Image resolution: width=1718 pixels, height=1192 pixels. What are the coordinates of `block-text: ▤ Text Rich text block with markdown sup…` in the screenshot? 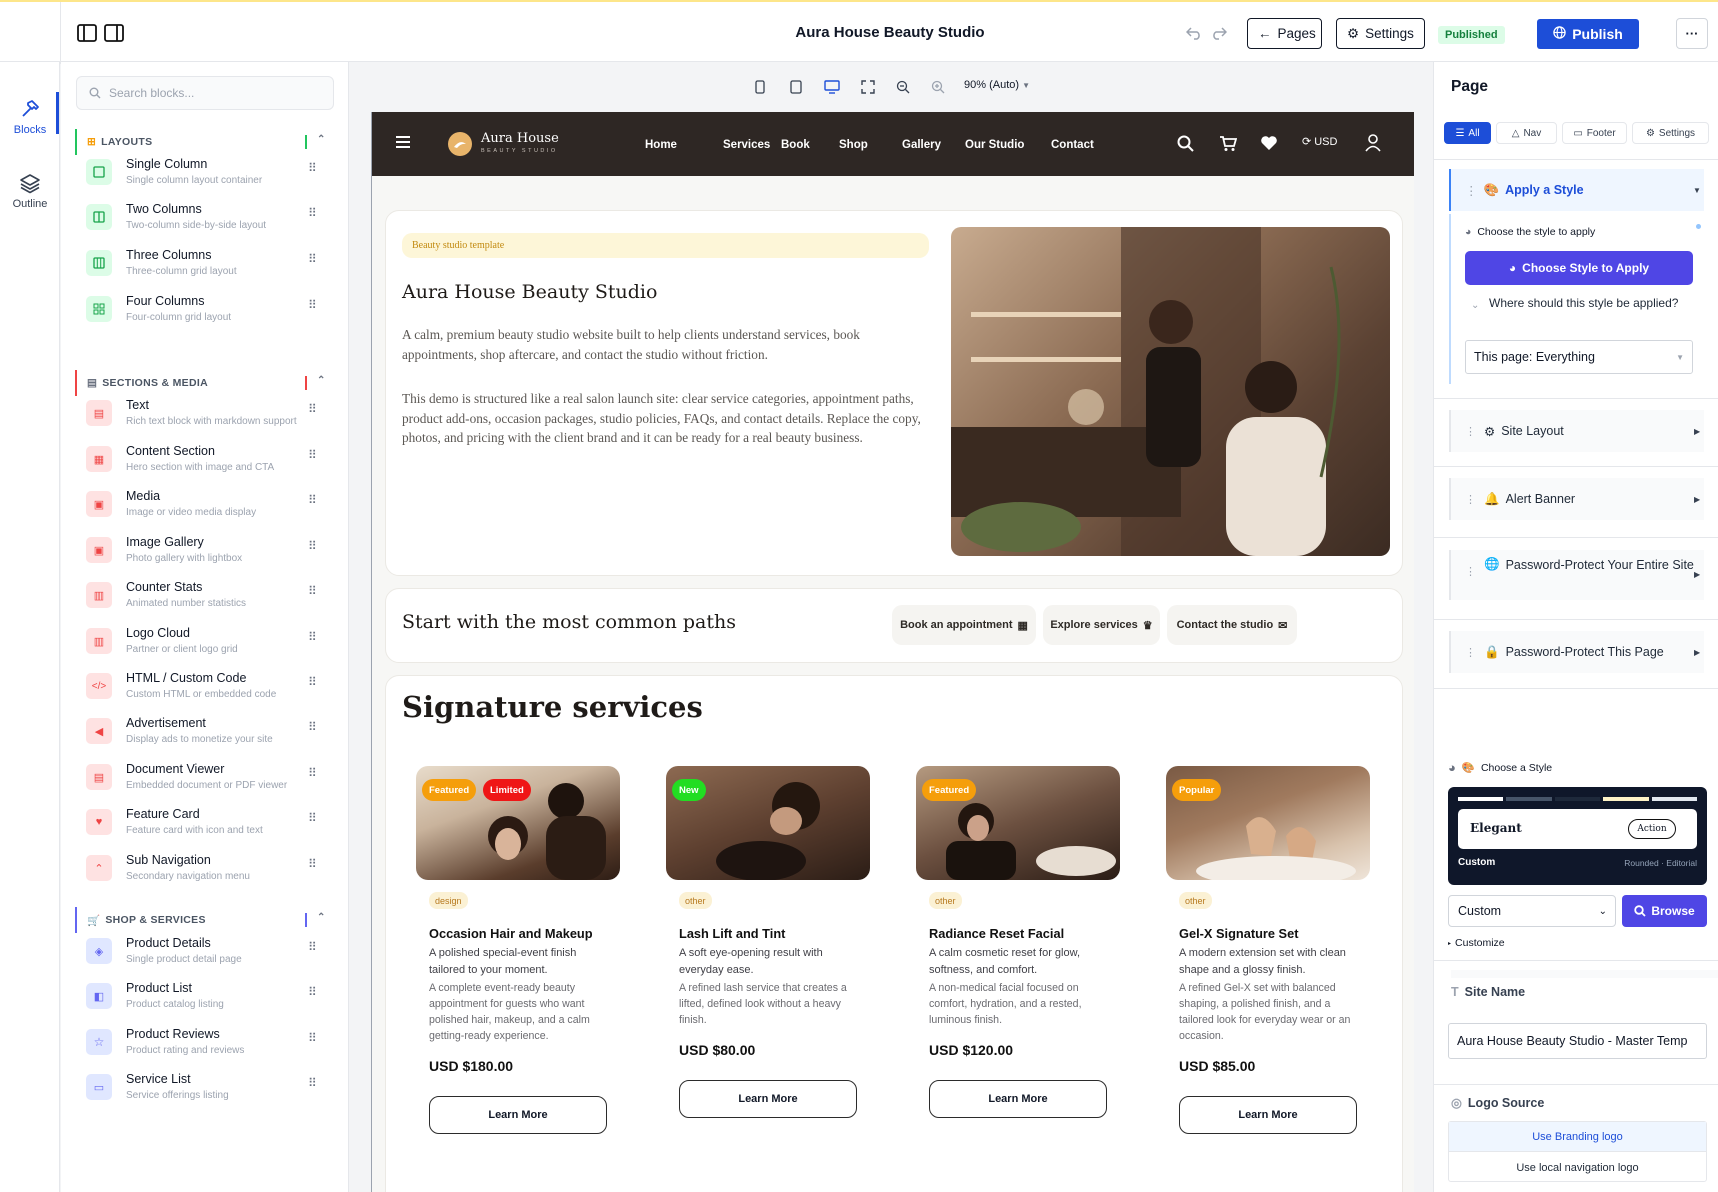 It's located at (211, 415).